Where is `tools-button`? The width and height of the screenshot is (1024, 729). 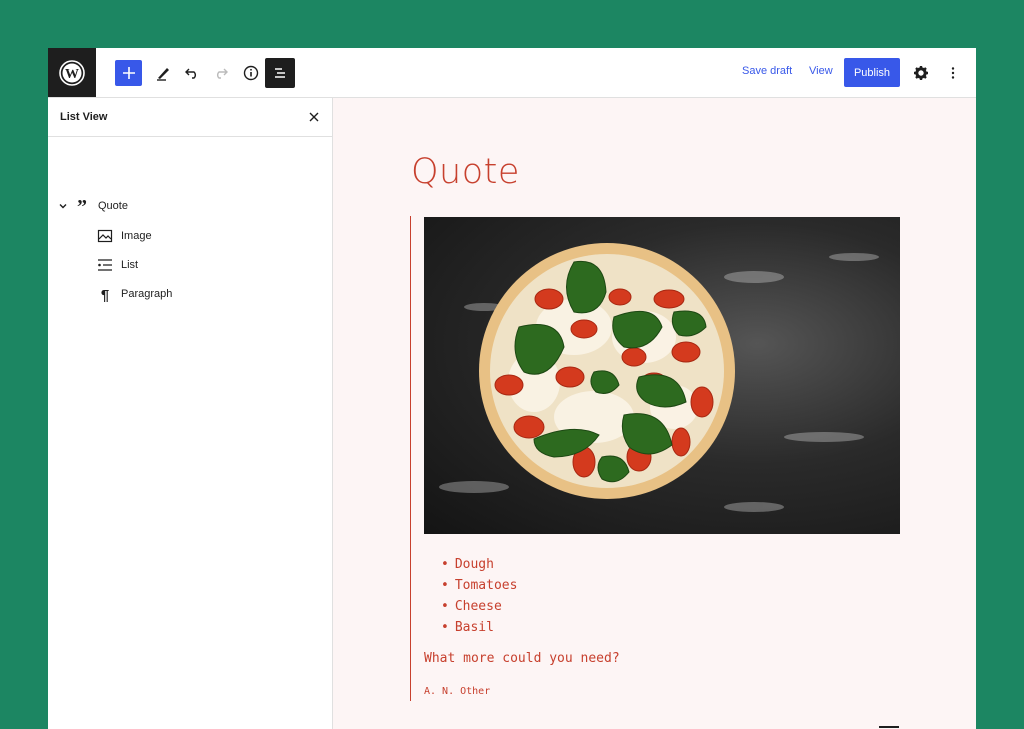
tools-button is located at coordinates (163, 73).